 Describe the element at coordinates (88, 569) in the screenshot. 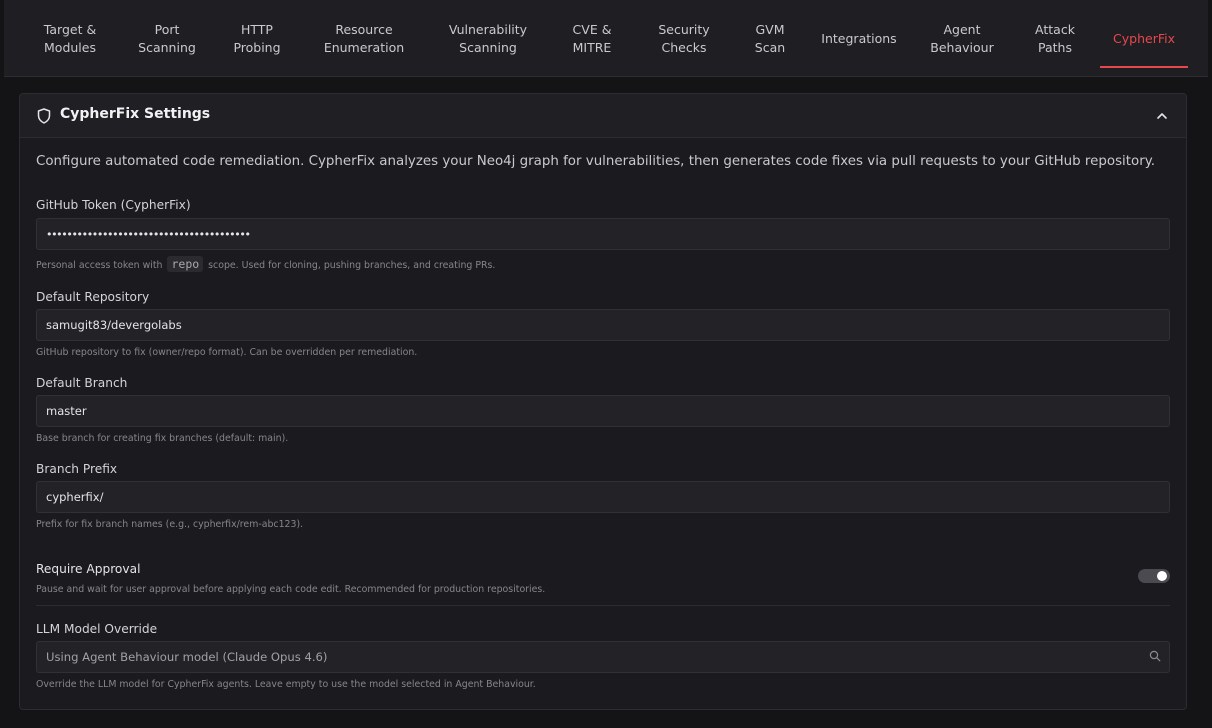

I see `require-approval-label: Require Approval` at that location.